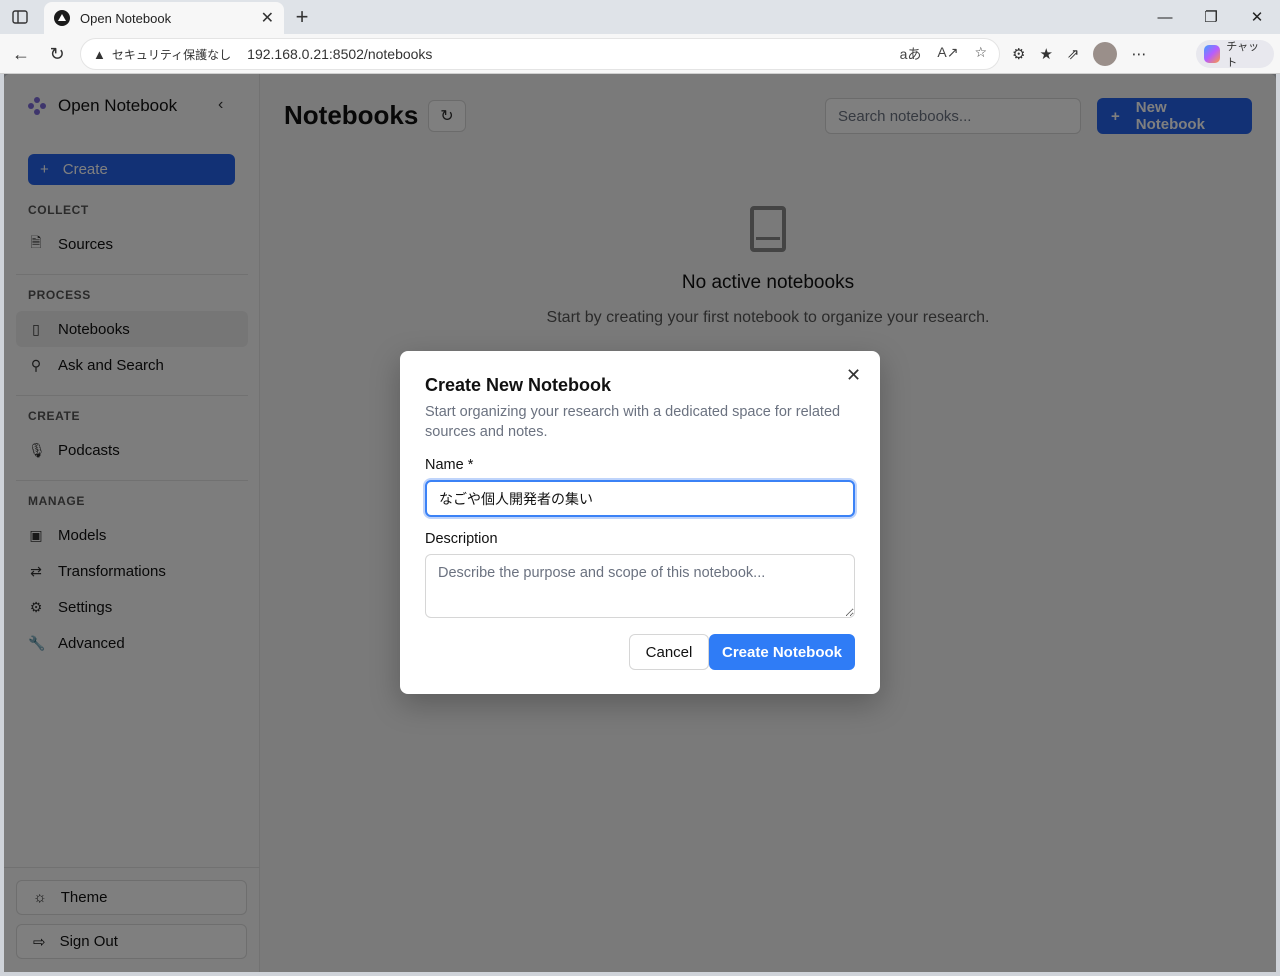 The width and height of the screenshot is (1280, 976). Describe the element at coordinates (1073, 54) in the screenshot. I see `share-icon: ⇗` at that location.